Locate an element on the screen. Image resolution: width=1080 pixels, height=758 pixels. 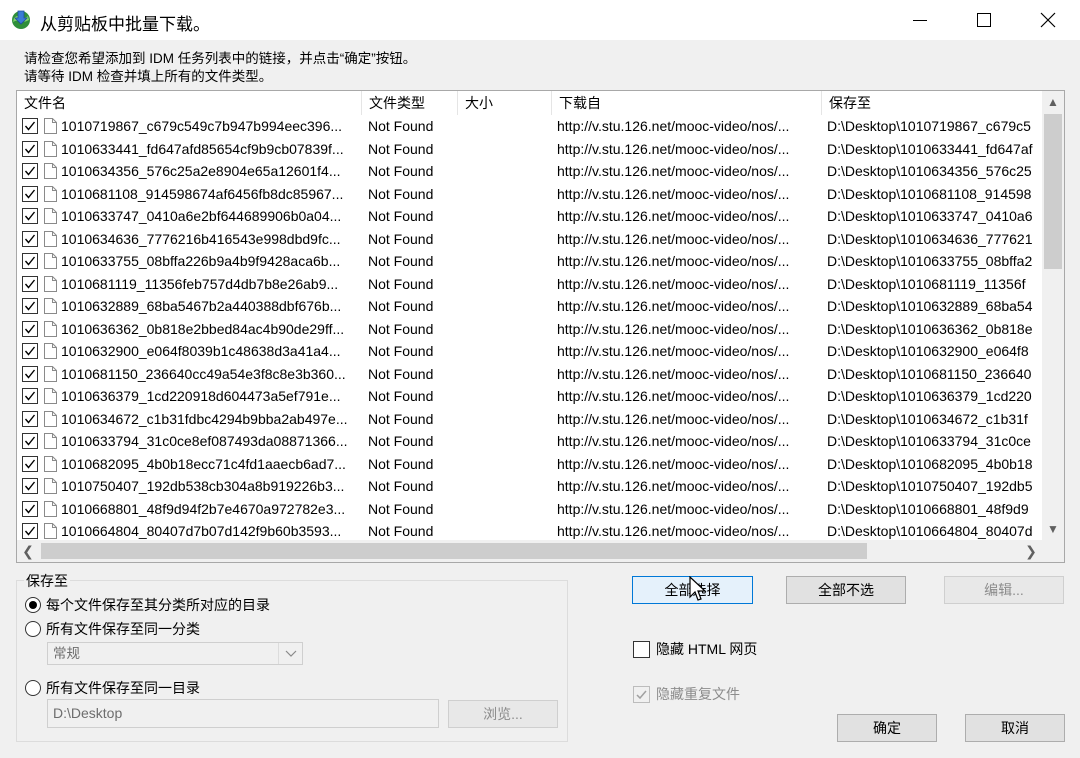
ok-button: 确定 is located at coordinates (887, 728).